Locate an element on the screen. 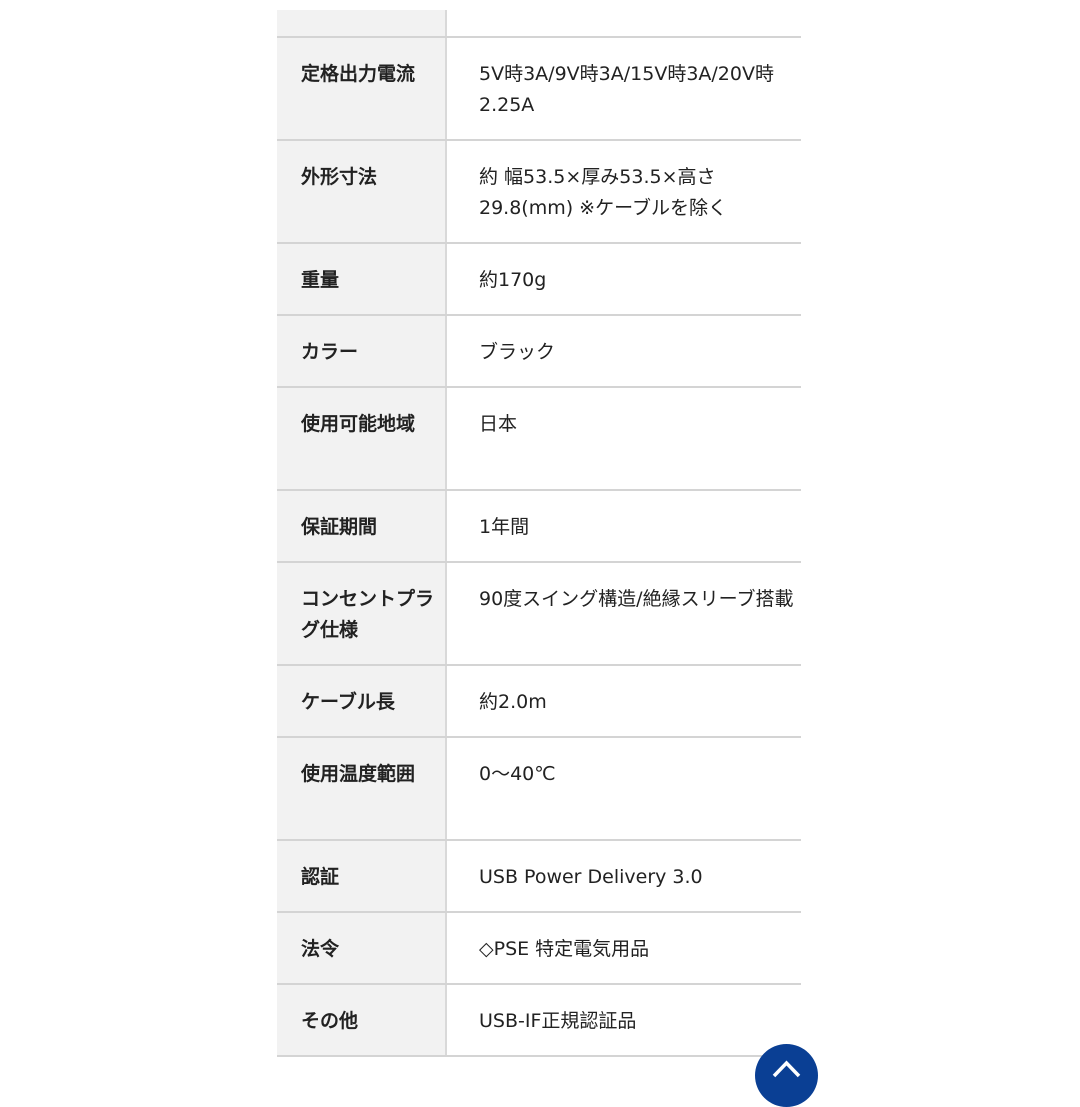 The image size is (1080, 1107). row-value: ブラック is located at coordinates (517, 352).